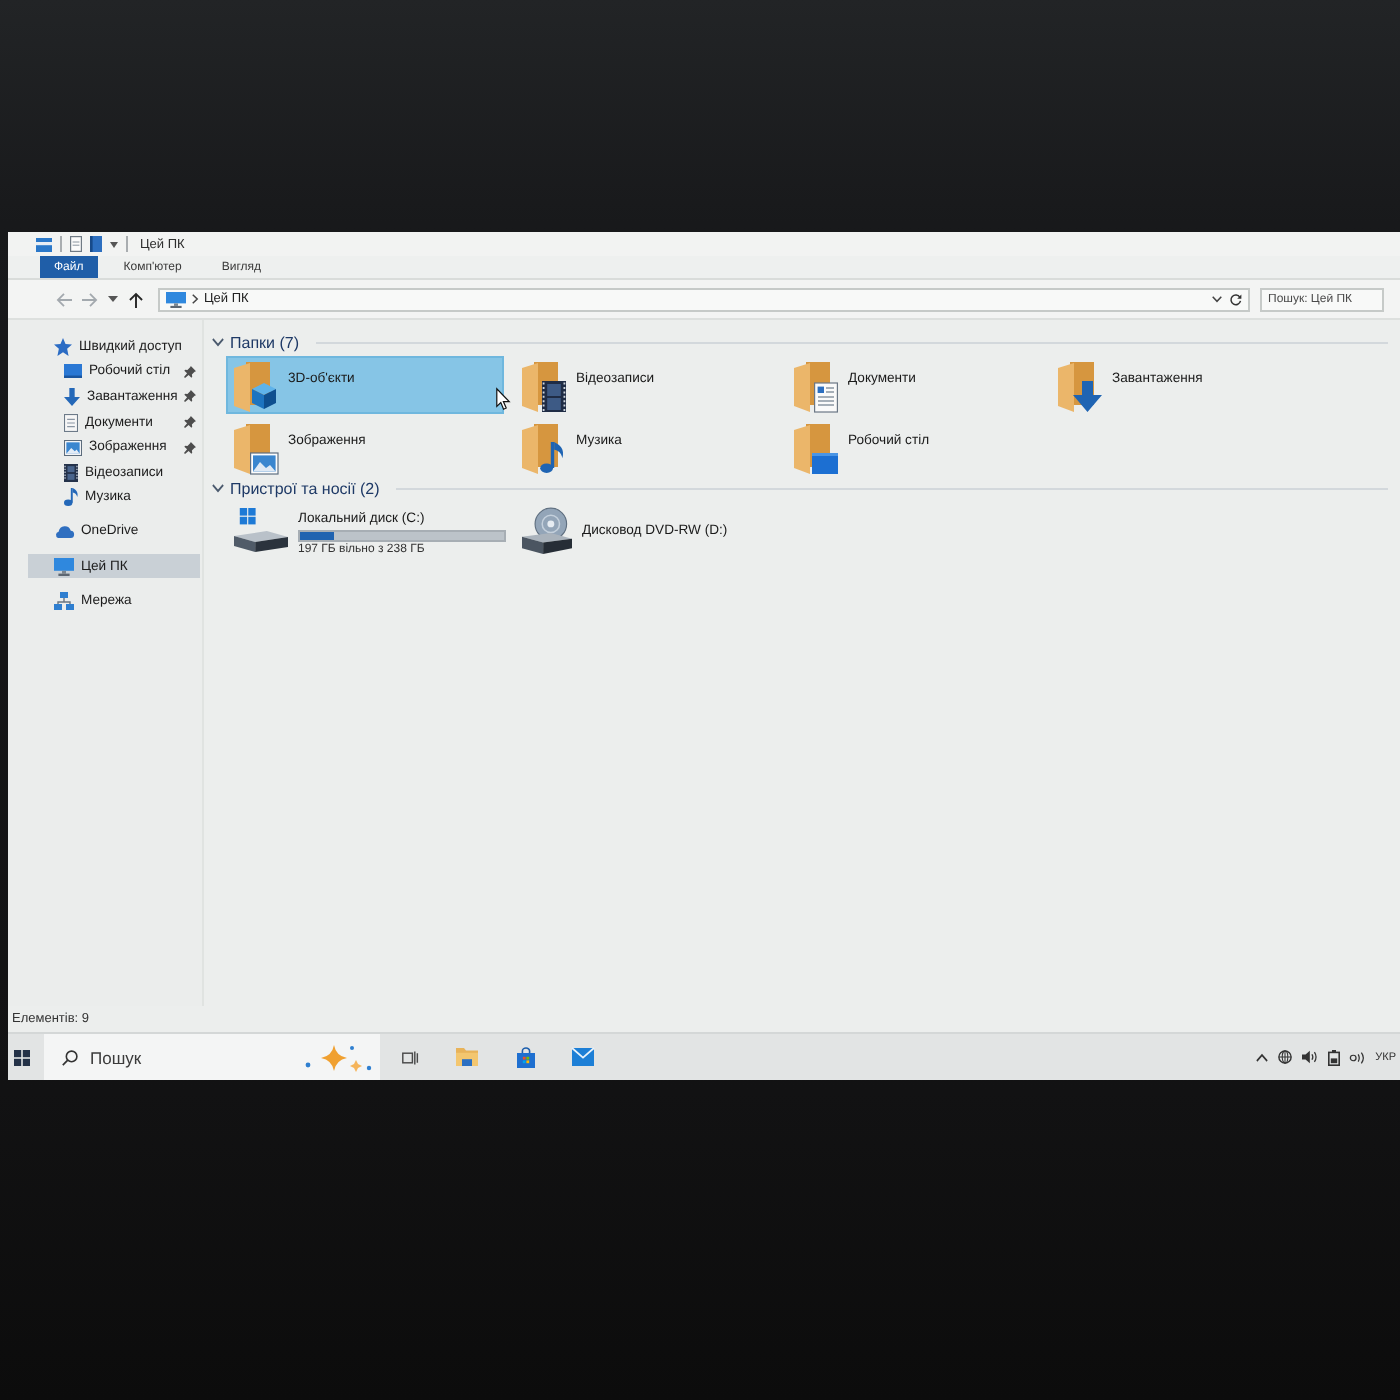 The width and height of the screenshot is (1400, 1400). Describe the element at coordinates (136, 299) in the screenshot. I see `arrow-up-icon` at that location.